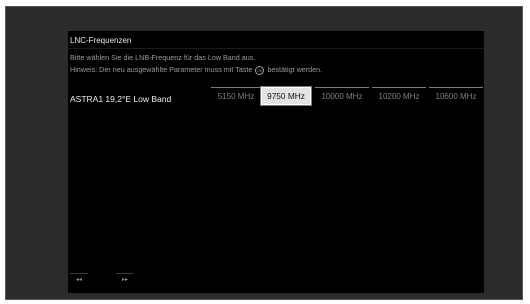 The image size is (530, 304). What do you see at coordinates (276, 48) in the screenshot?
I see `title-divider` at bounding box center [276, 48].